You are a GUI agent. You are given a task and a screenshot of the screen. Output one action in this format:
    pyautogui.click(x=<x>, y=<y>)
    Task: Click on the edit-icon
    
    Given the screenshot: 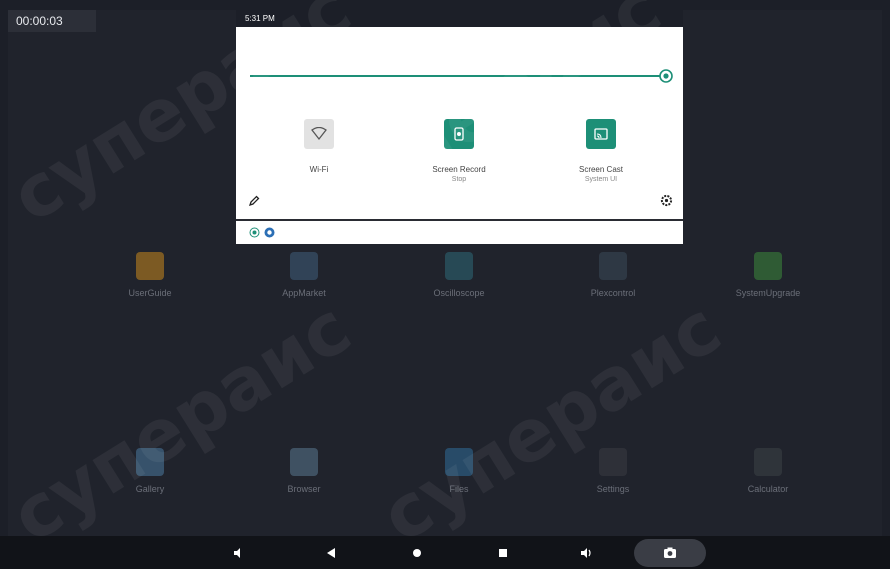 What is the action you would take?
    pyautogui.click(x=254, y=201)
    